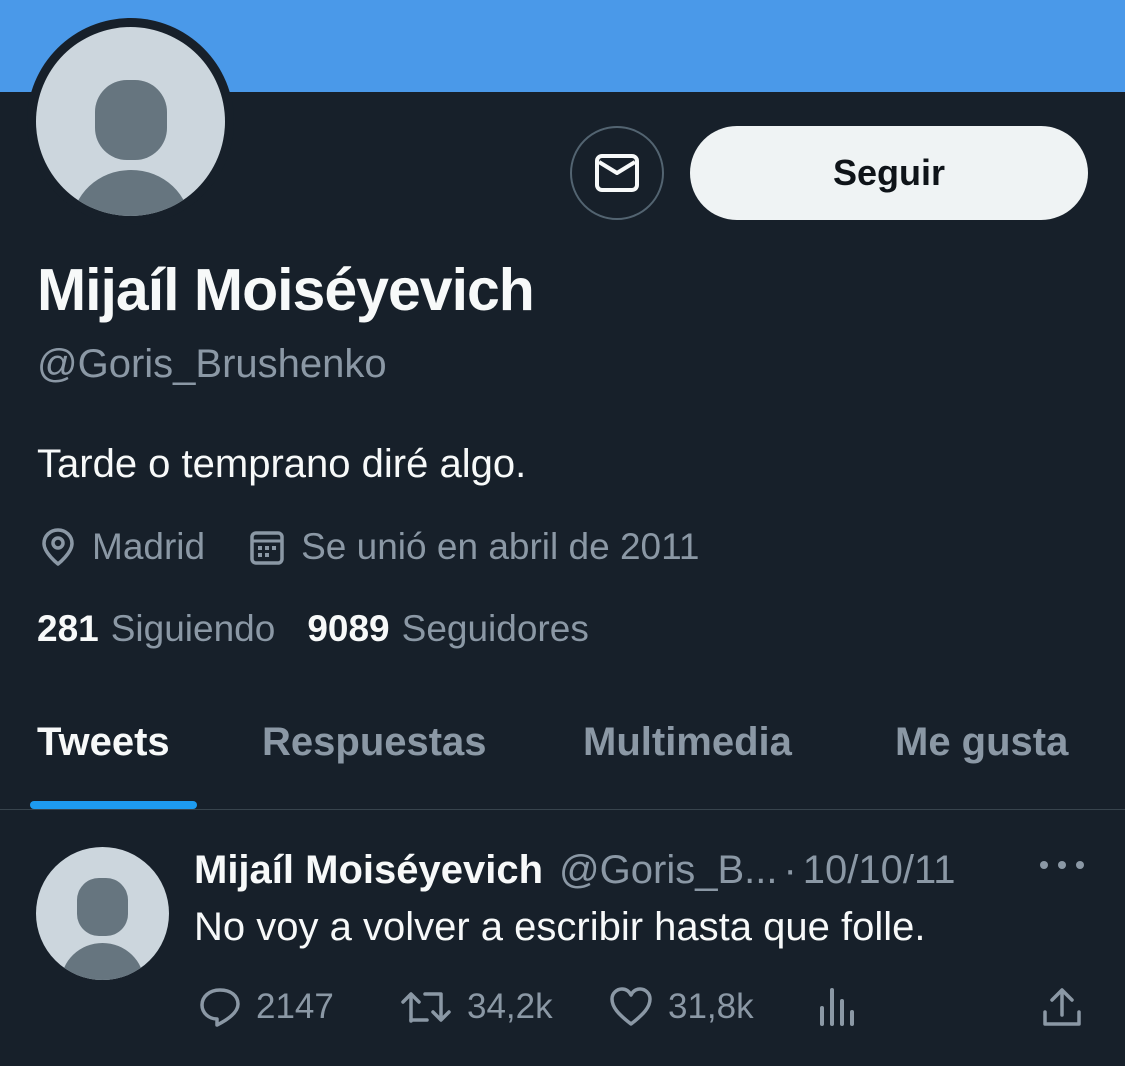 This screenshot has width=1125, height=1066. I want to click on following-label: Siguiendo, so click(193, 628).